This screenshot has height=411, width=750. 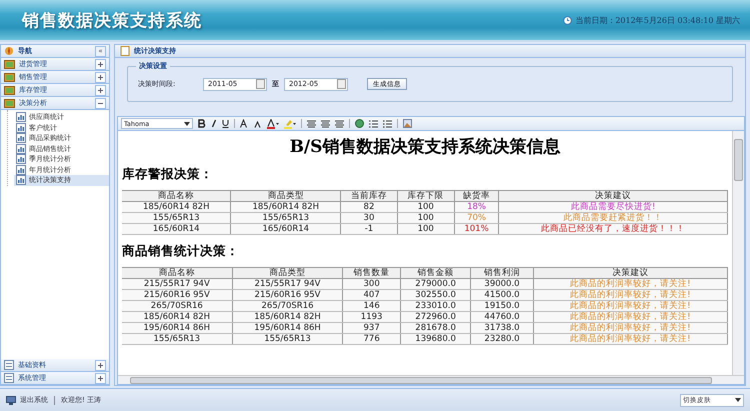 What do you see at coordinates (9, 51) in the screenshot?
I see `compass-icon` at bounding box center [9, 51].